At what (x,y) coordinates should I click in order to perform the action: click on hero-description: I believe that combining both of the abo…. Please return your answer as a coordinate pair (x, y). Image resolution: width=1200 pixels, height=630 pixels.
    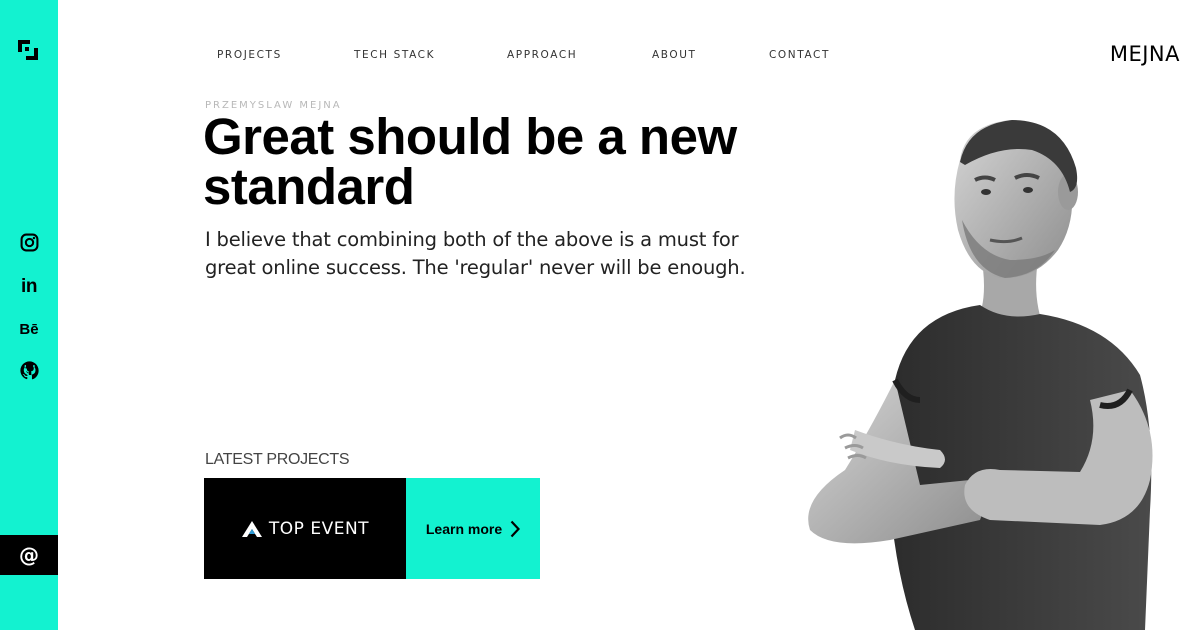
    Looking at the image, I should click on (485, 254).